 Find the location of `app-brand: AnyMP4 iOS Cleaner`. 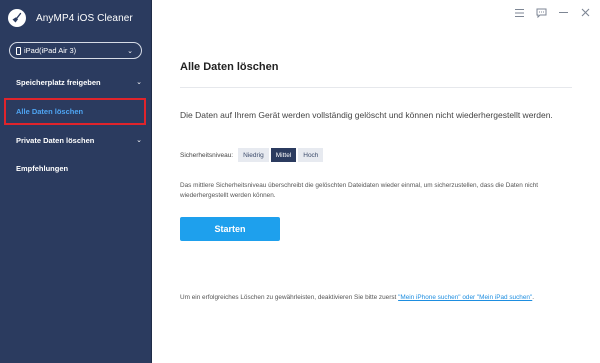

app-brand: AnyMP4 iOS Cleaner is located at coordinates (70, 18).